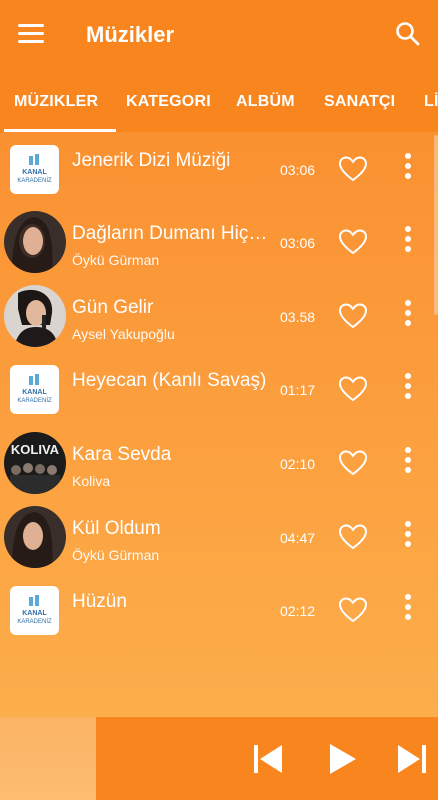 This screenshot has width=438, height=800. Describe the element at coordinates (122, 454) in the screenshot. I see `song-title: Kara Sevda` at that location.